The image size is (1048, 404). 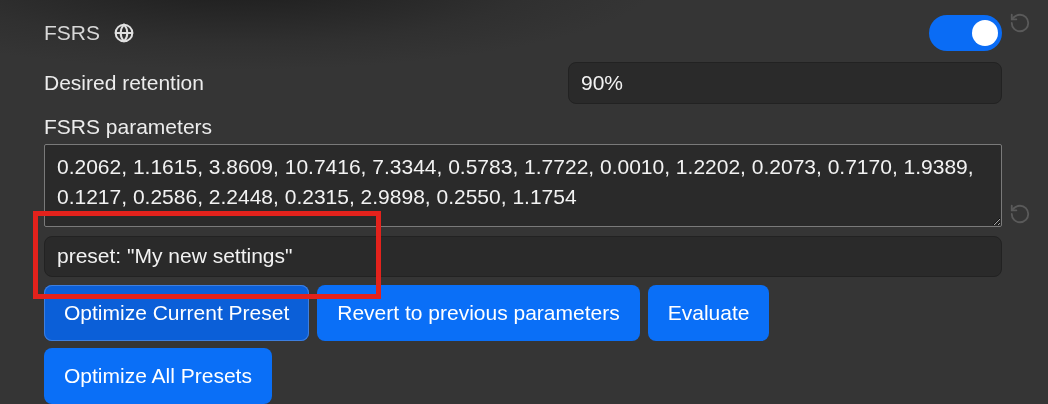 What do you see at coordinates (708, 313) in the screenshot?
I see `action-button: Evaluate` at bounding box center [708, 313].